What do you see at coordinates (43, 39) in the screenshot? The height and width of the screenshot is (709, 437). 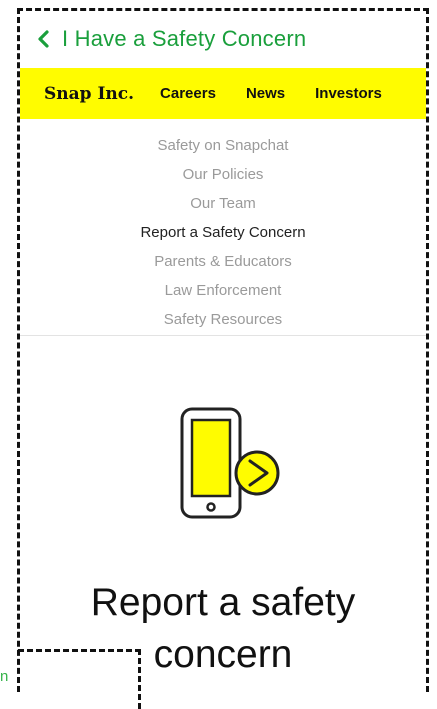 I see `chevron-left-icon` at bounding box center [43, 39].